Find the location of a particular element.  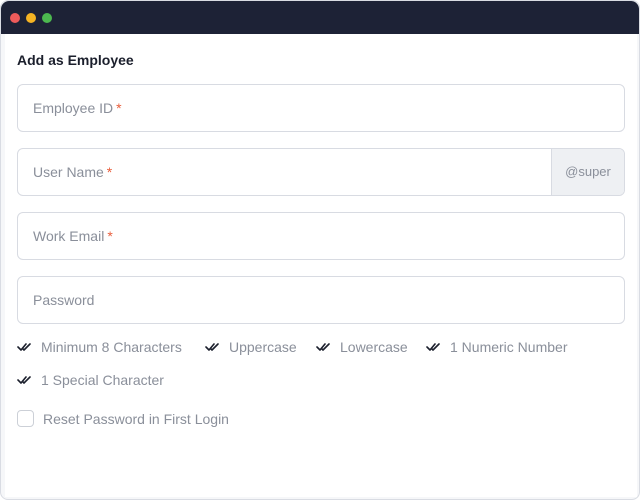

password-rule: 1 Special Character is located at coordinates (90, 380).